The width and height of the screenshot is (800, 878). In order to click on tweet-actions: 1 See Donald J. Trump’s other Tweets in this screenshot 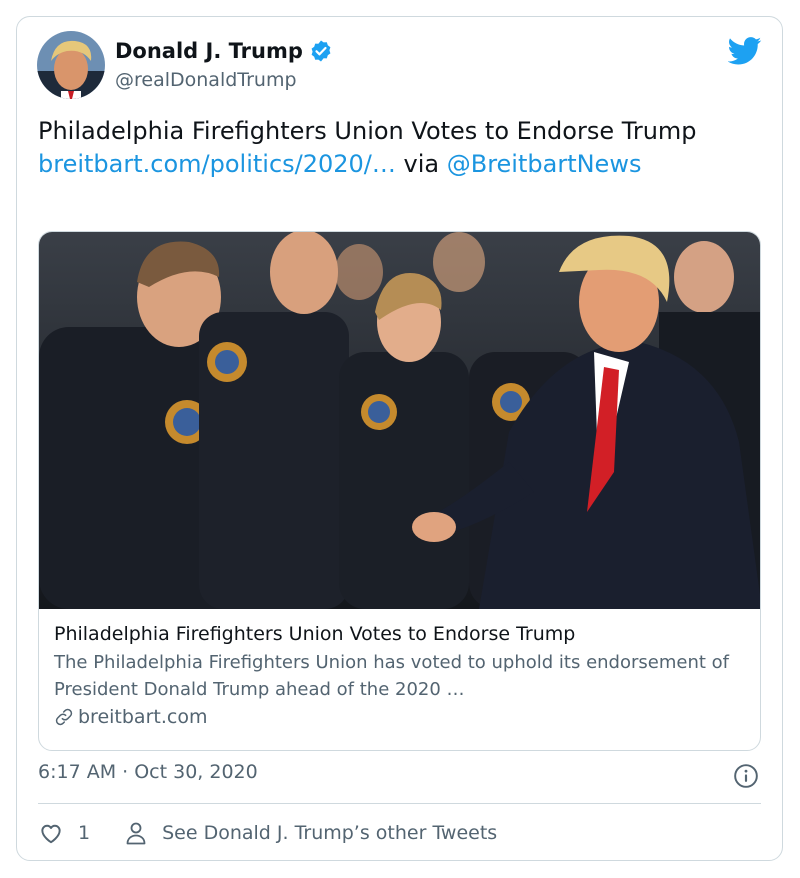, I will do `click(267, 833)`.